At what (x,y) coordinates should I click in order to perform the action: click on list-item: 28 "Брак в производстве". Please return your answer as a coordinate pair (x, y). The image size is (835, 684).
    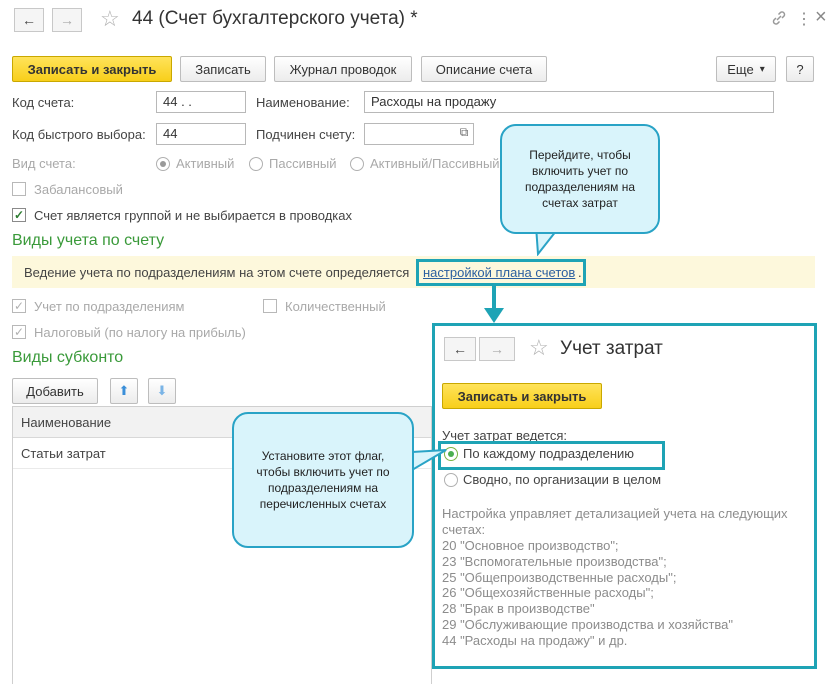
    Looking at the image, I should click on (518, 609).